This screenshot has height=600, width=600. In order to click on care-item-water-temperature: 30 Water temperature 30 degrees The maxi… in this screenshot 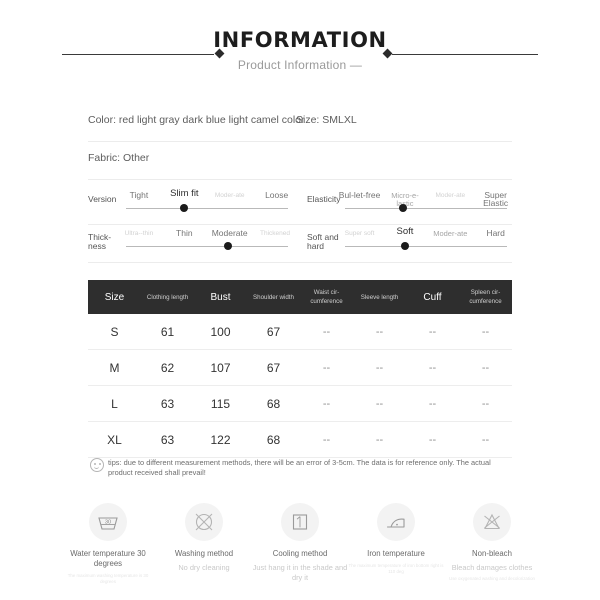, I will do `click(108, 544)`.